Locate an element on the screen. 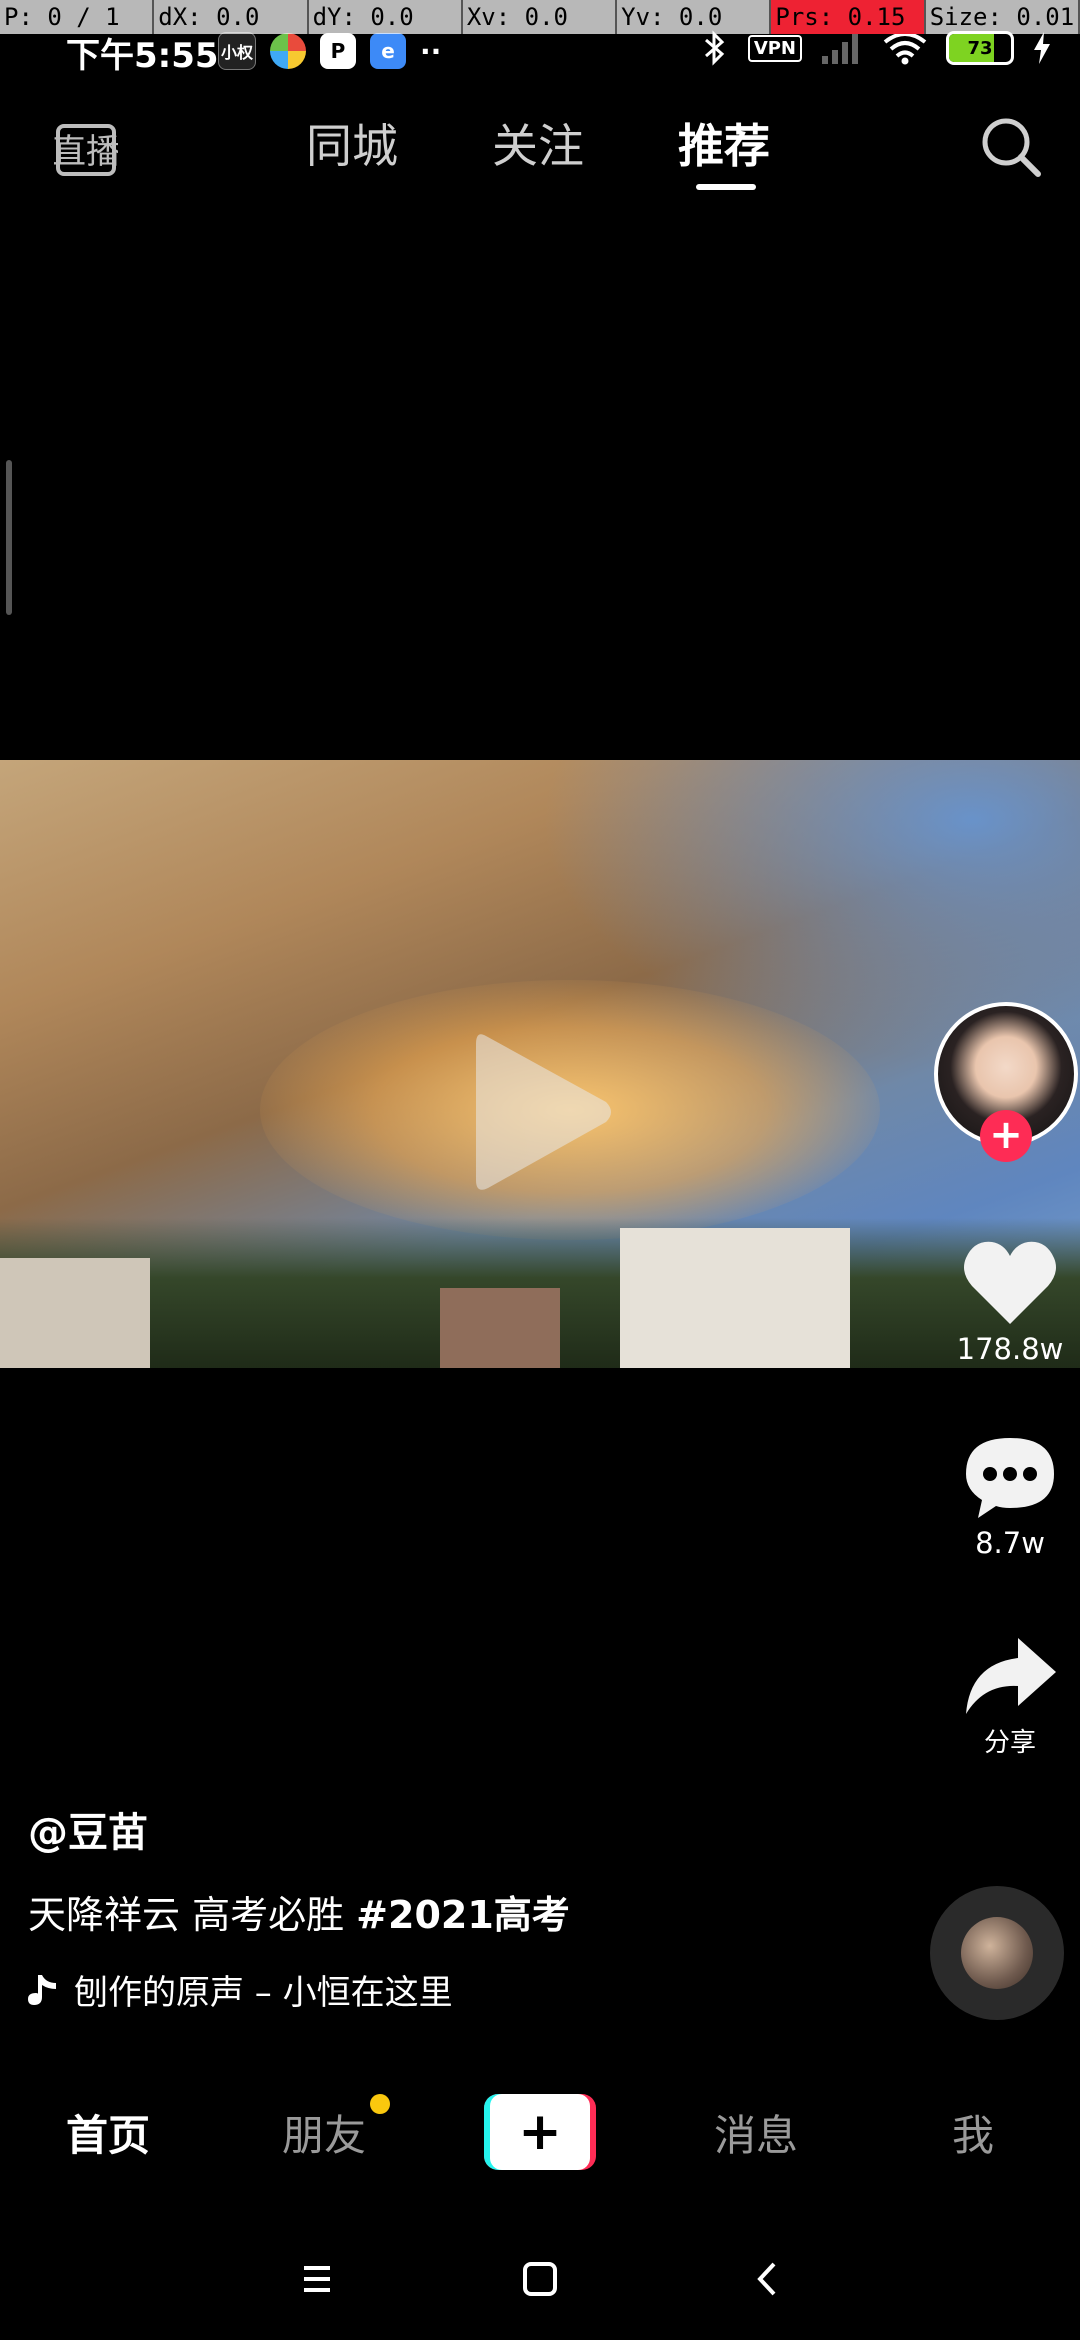 The image size is (1080, 2340). music-info: 刨作的原声 – 小恒在这里 is located at coordinates (299, 1989).